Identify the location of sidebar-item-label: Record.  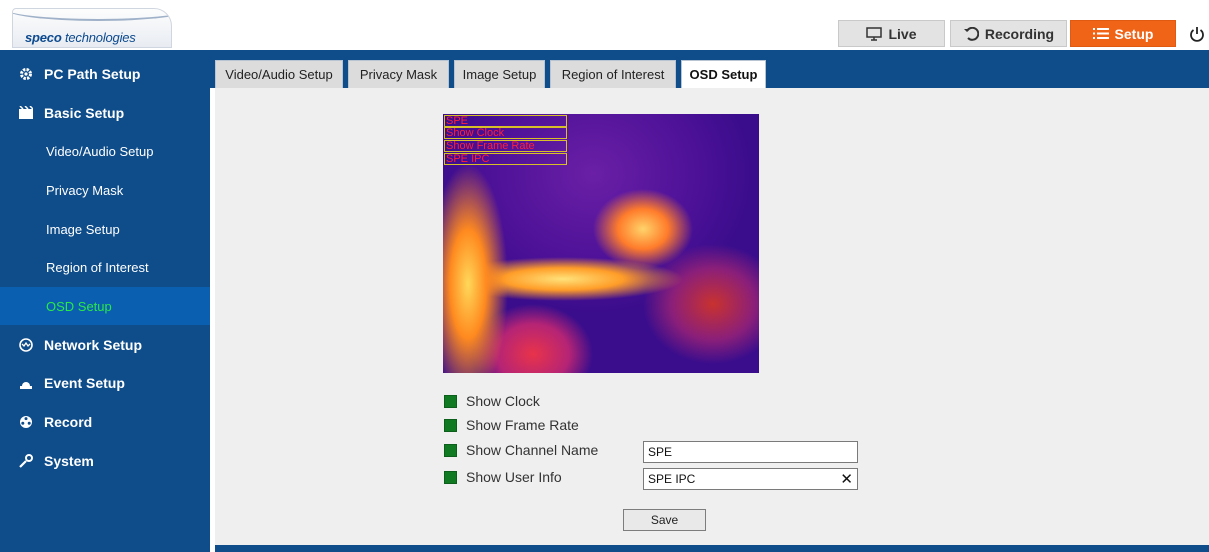
(68, 422).